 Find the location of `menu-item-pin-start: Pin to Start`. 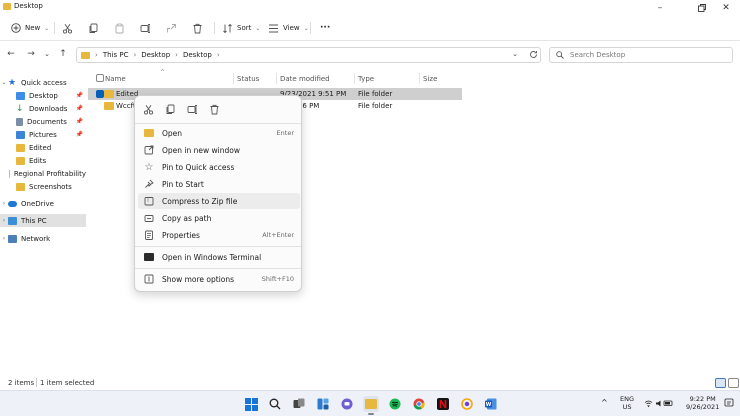

menu-item-pin-start: Pin to Start is located at coordinates (219, 184).